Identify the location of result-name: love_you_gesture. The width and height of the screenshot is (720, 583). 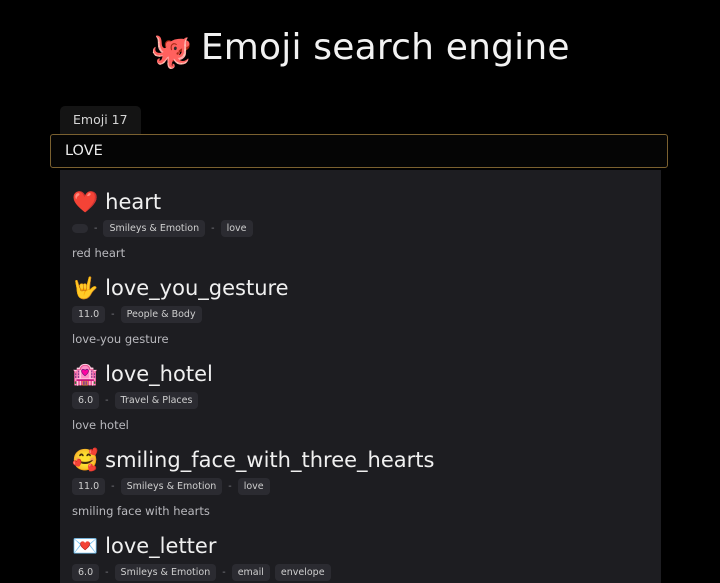
(197, 288).